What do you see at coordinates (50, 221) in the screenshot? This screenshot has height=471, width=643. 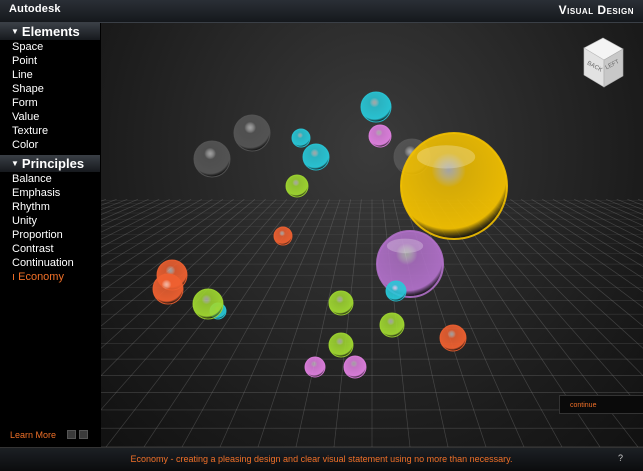 I see `sidebar-item-unity: Unity` at bounding box center [50, 221].